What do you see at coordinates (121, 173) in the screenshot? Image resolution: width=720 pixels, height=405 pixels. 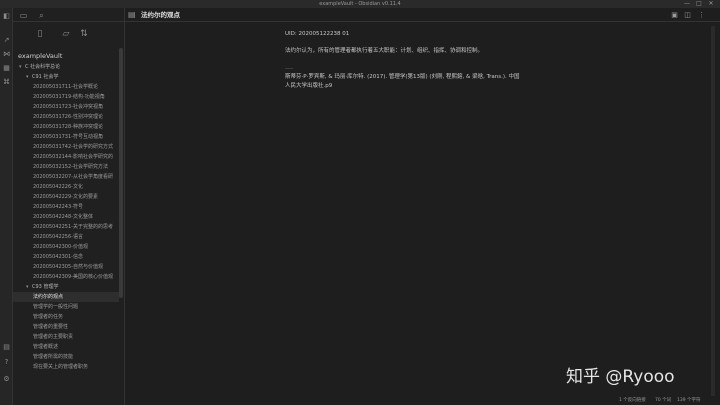 I see `sidebar-scrollbar` at bounding box center [121, 173].